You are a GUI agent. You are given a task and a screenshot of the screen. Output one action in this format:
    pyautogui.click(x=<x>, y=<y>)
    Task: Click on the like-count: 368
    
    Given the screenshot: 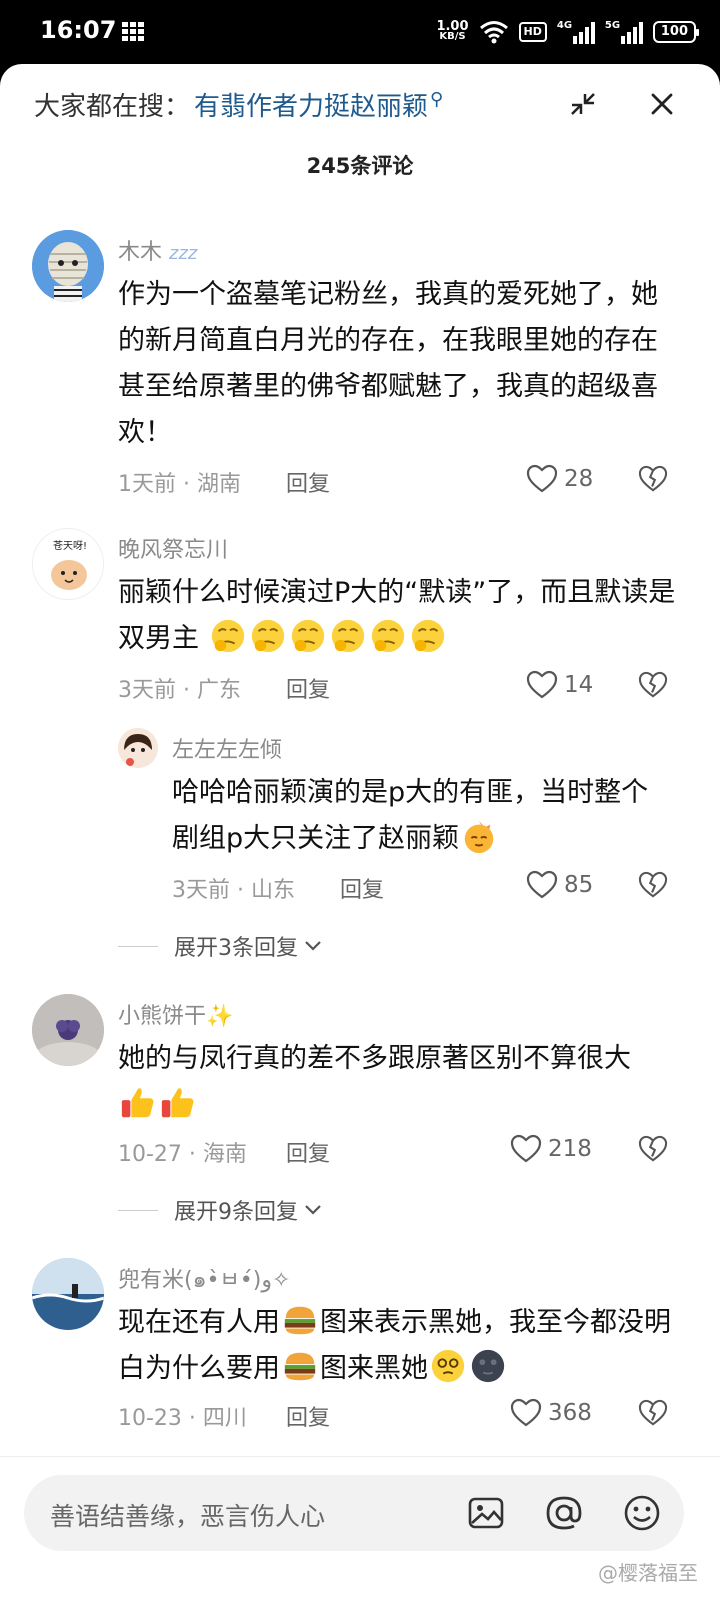 What is the action you would take?
    pyautogui.click(x=570, y=1413)
    